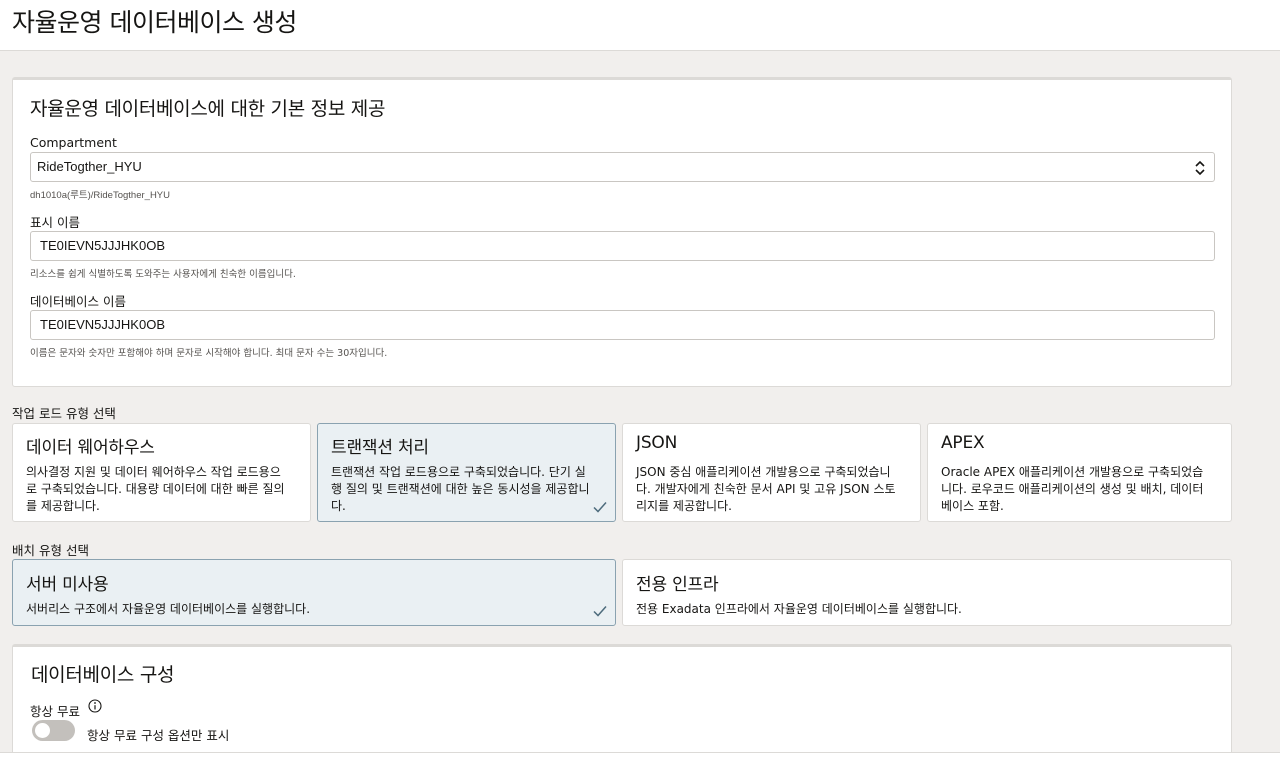 The width and height of the screenshot is (1280, 761). Describe the element at coordinates (53, 730) in the screenshot. I see `always-free-toggle` at that location.